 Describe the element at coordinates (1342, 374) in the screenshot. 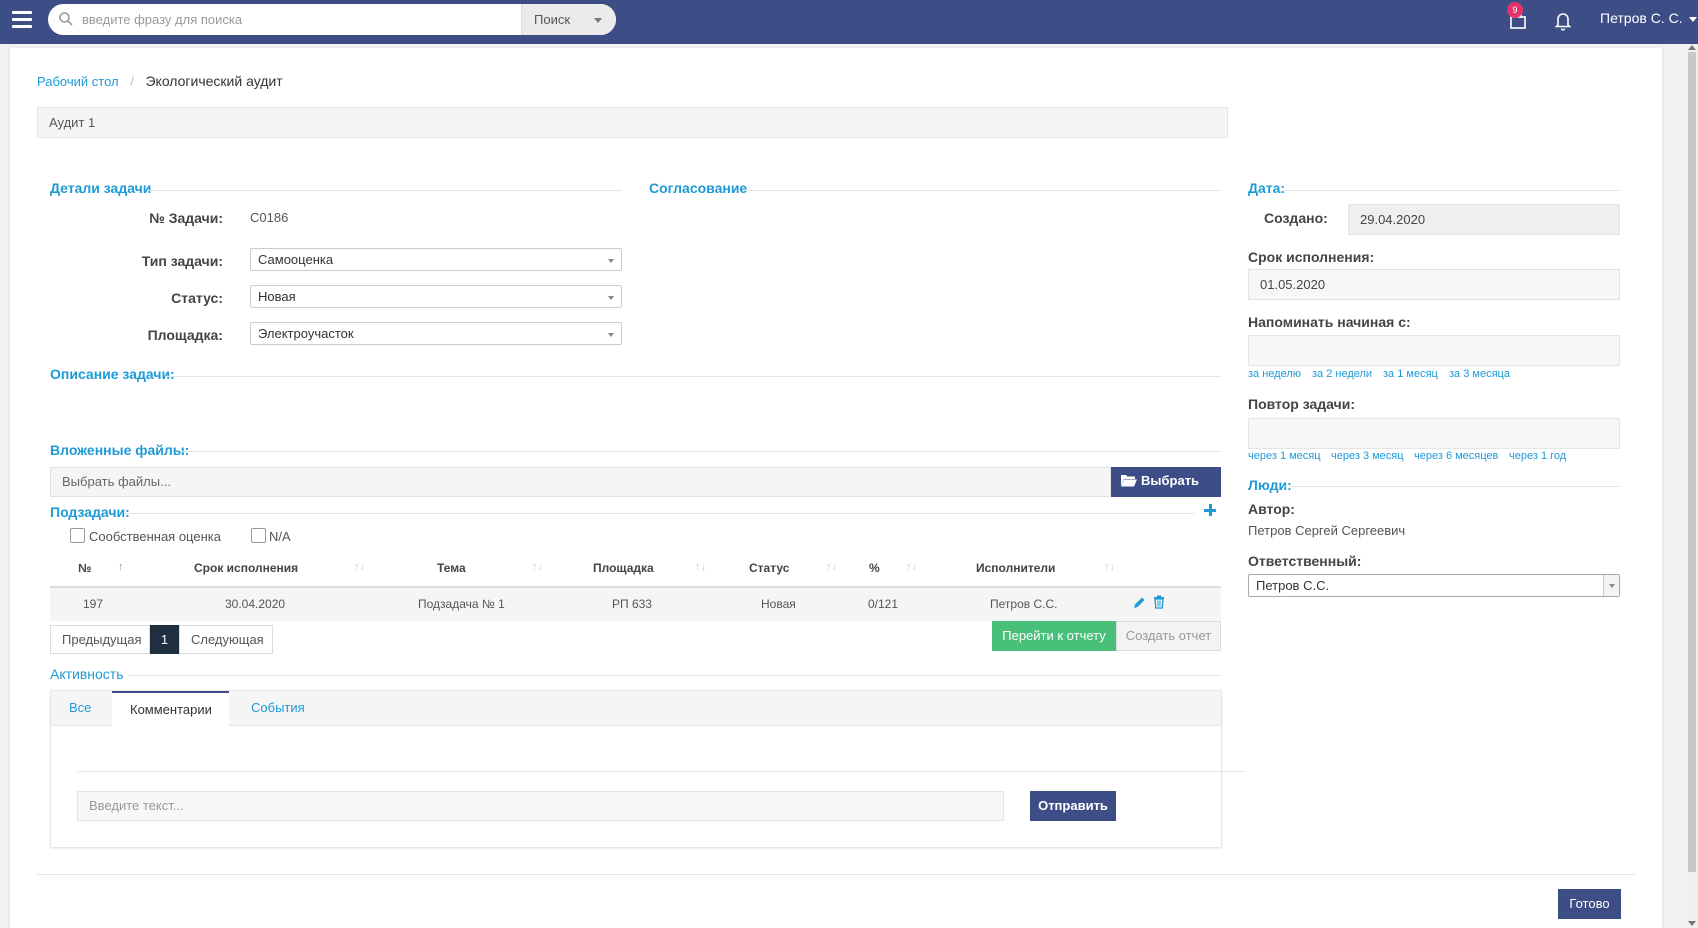

I see `remind-option-2-weeks: за 2 недели` at that location.